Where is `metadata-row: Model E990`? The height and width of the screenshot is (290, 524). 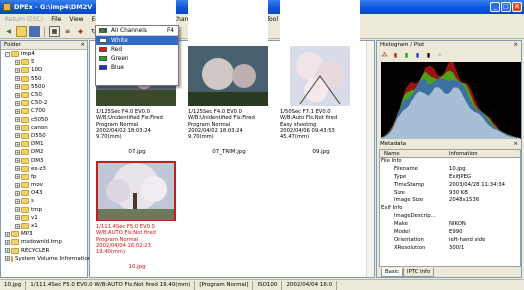
metadata-row: Model E990 is located at coordinates (450, 233).